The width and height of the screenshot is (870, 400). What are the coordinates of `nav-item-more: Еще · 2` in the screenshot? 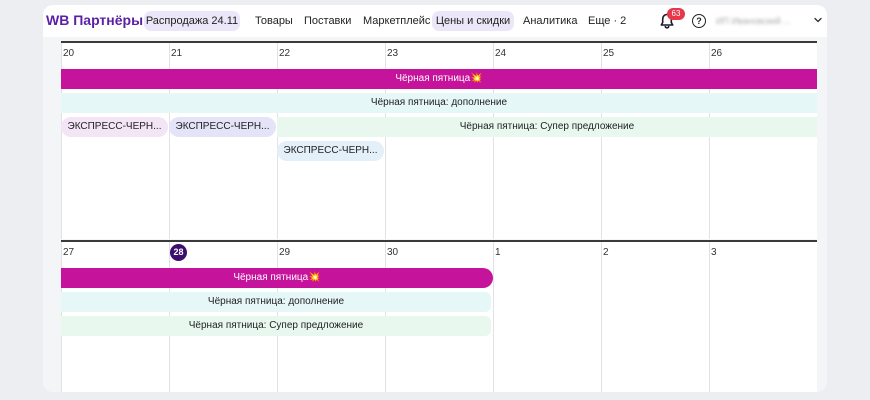 It's located at (607, 21).